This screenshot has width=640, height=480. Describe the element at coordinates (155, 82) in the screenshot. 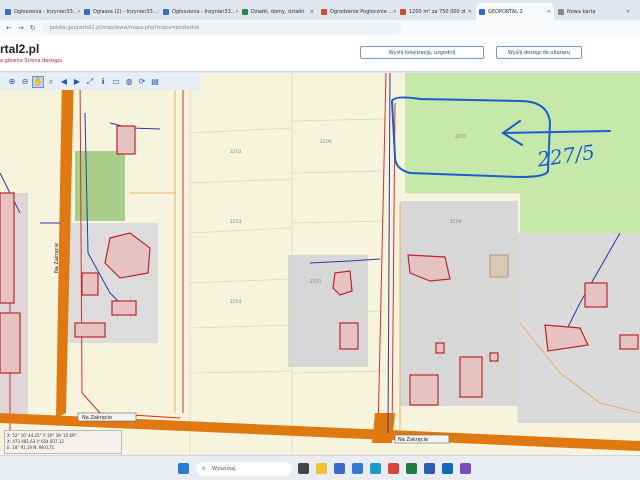

I see `layers-icon: ▤` at that location.